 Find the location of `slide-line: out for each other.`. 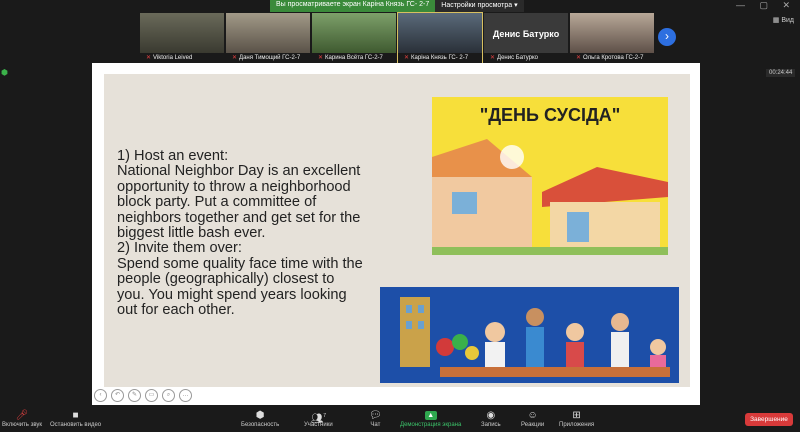

slide-line: out for each other. is located at coordinates (176, 310).